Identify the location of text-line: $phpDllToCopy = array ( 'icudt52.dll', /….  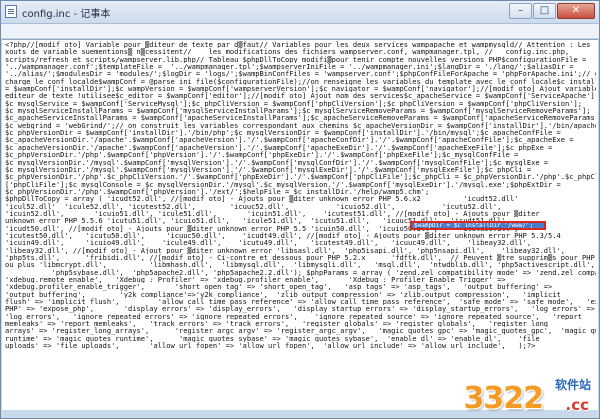
(300, 198).